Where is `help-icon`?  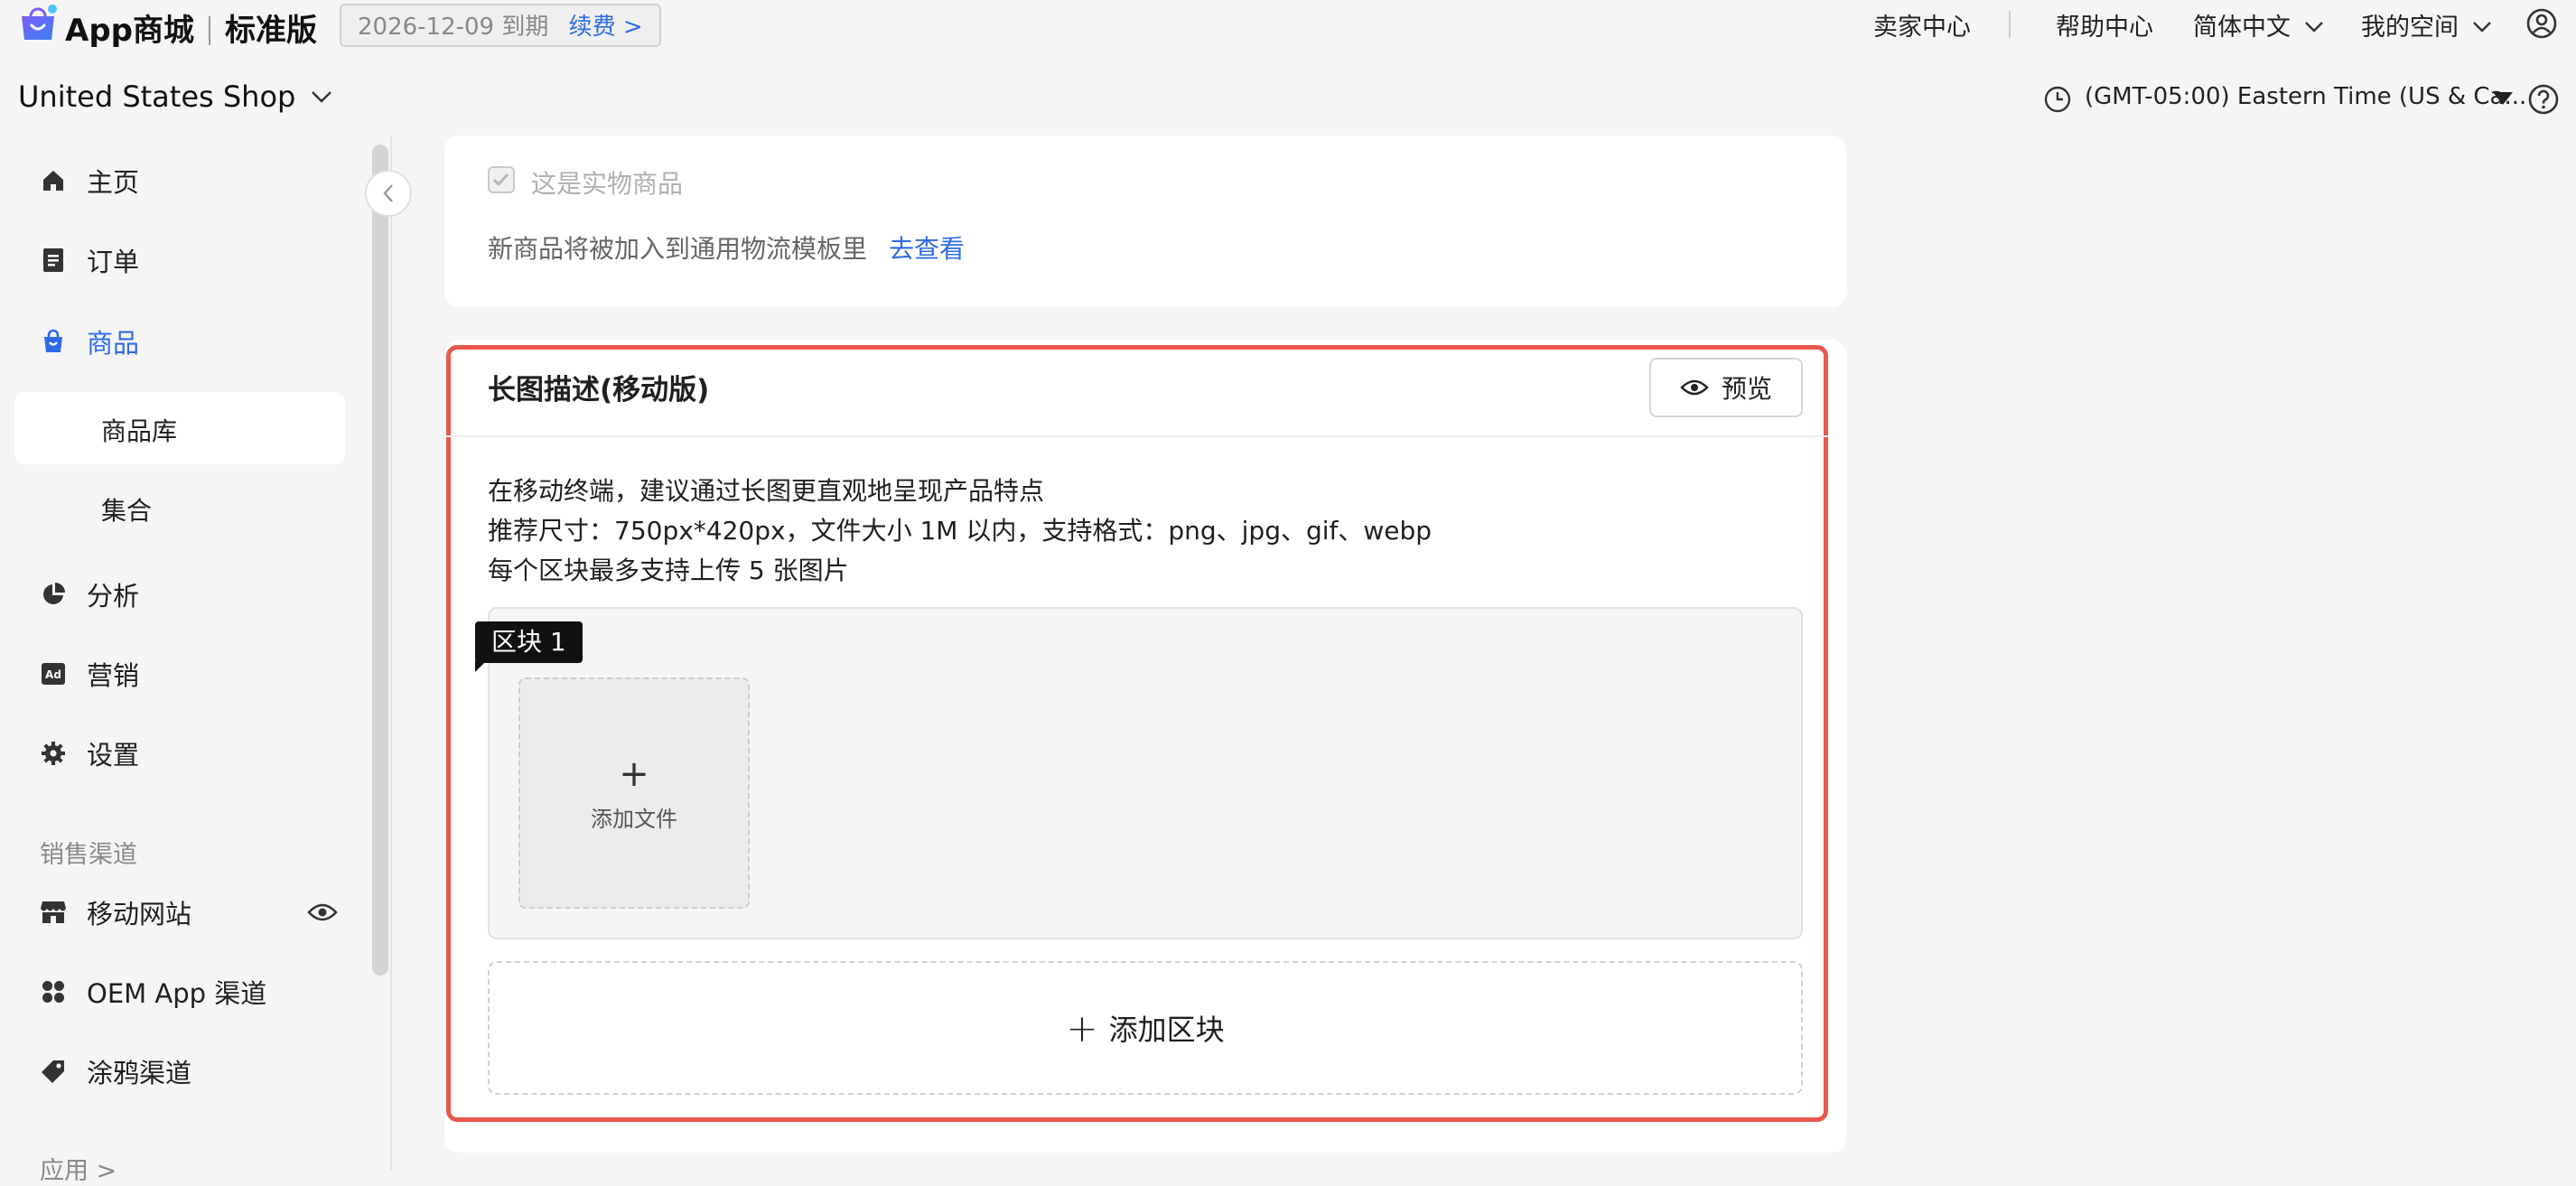
help-icon is located at coordinates (2543, 99).